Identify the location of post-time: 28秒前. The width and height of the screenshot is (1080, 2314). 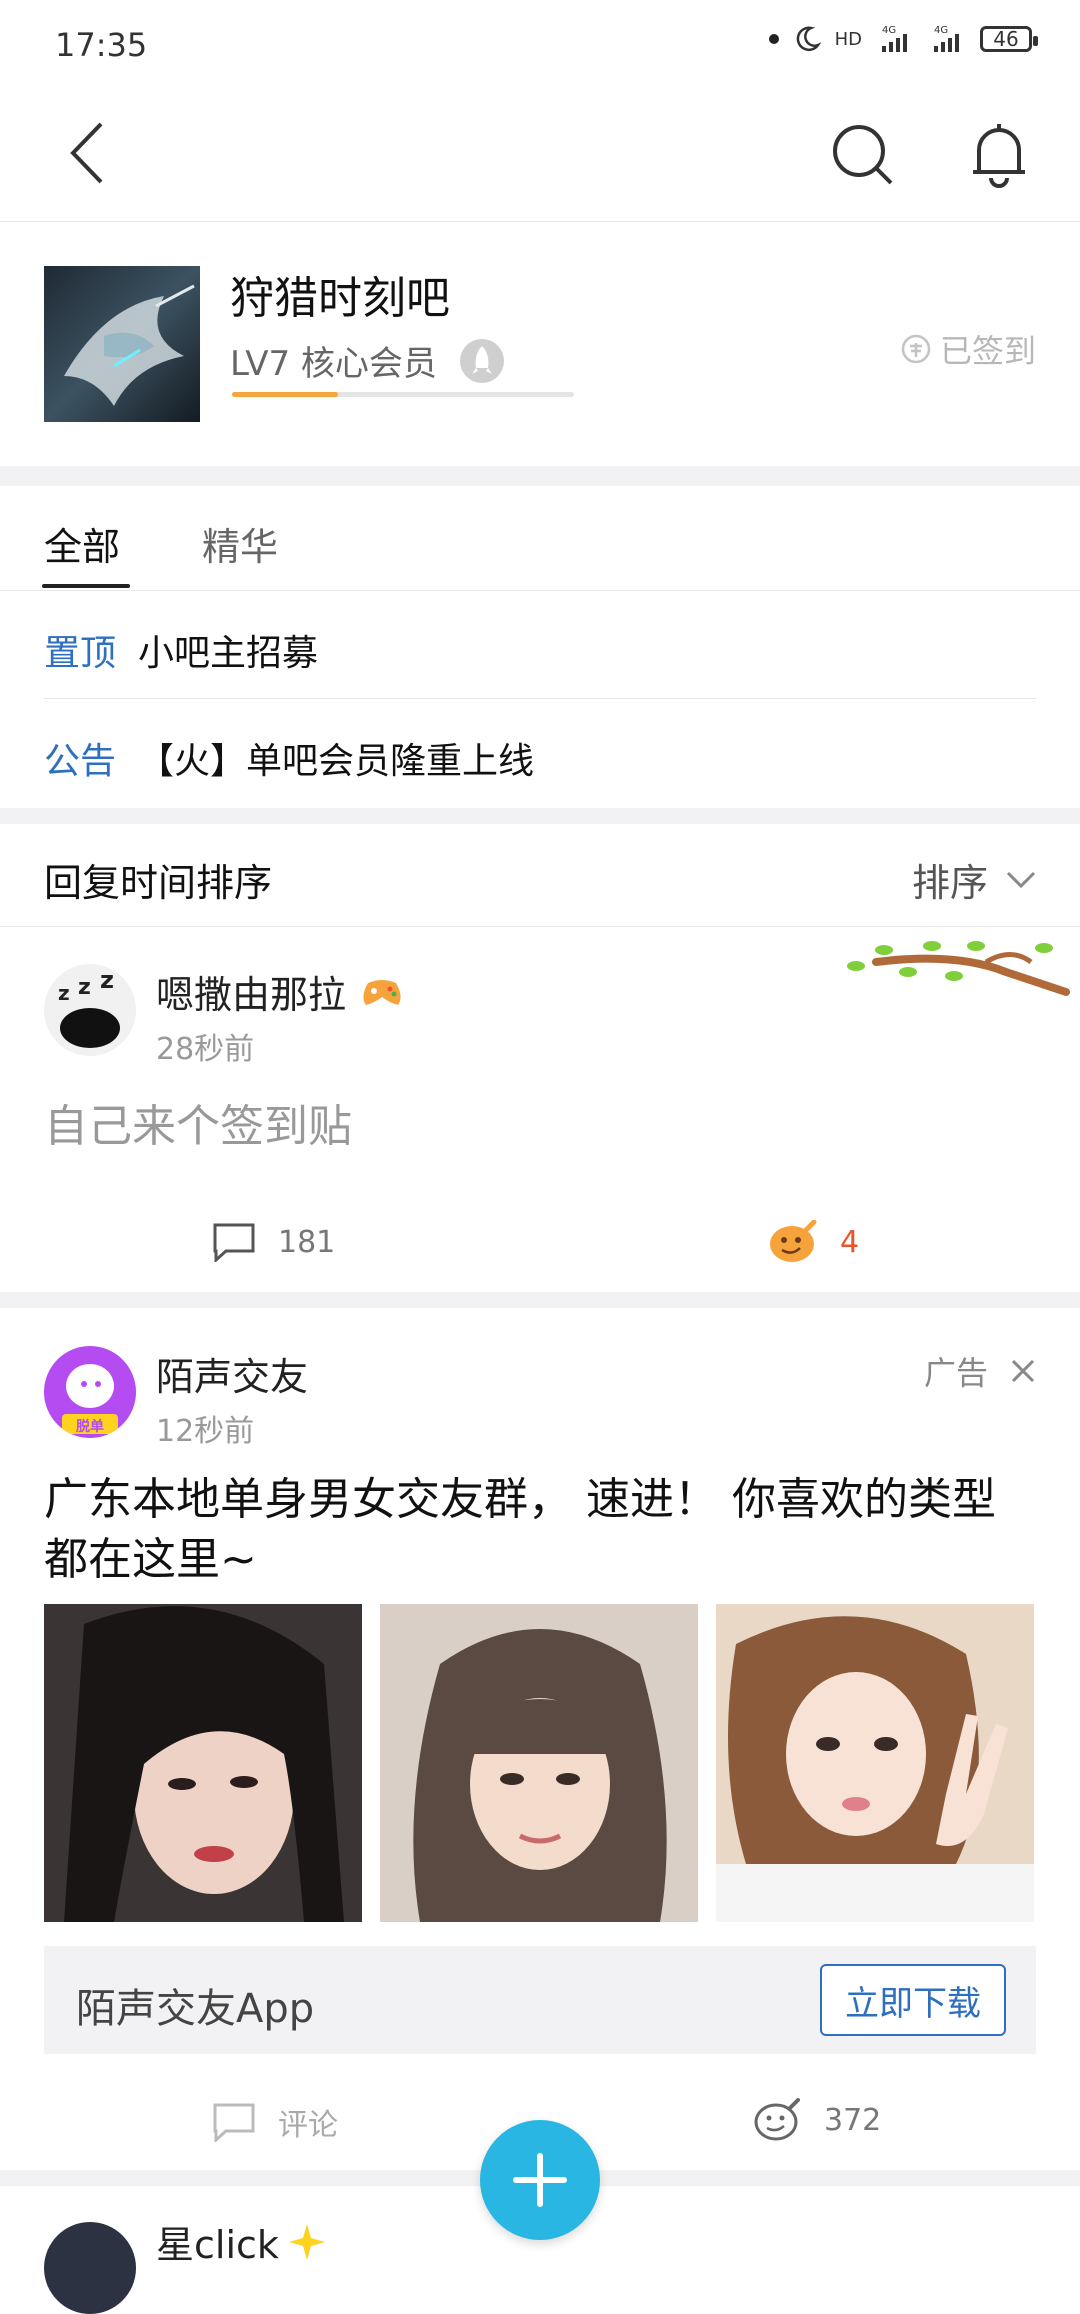
(205, 1049).